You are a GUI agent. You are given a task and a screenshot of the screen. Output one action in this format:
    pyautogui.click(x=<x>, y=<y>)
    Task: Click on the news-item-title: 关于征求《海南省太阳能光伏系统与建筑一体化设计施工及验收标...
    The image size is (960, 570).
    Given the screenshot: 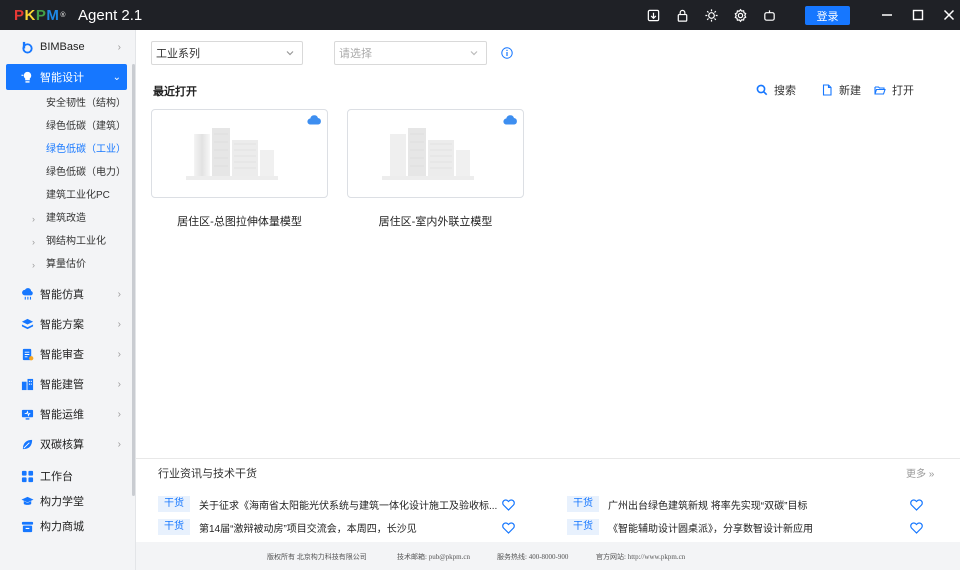 What is the action you would take?
    pyautogui.click(x=348, y=506)
    